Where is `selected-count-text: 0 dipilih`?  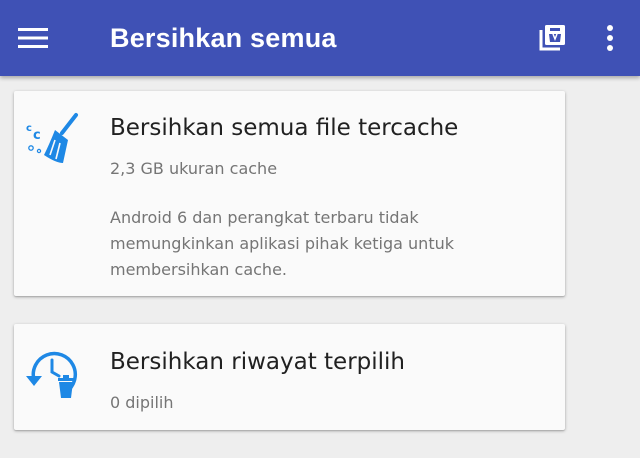 selected-count-text: 0 dipilih is located at coordinates (142, 402).